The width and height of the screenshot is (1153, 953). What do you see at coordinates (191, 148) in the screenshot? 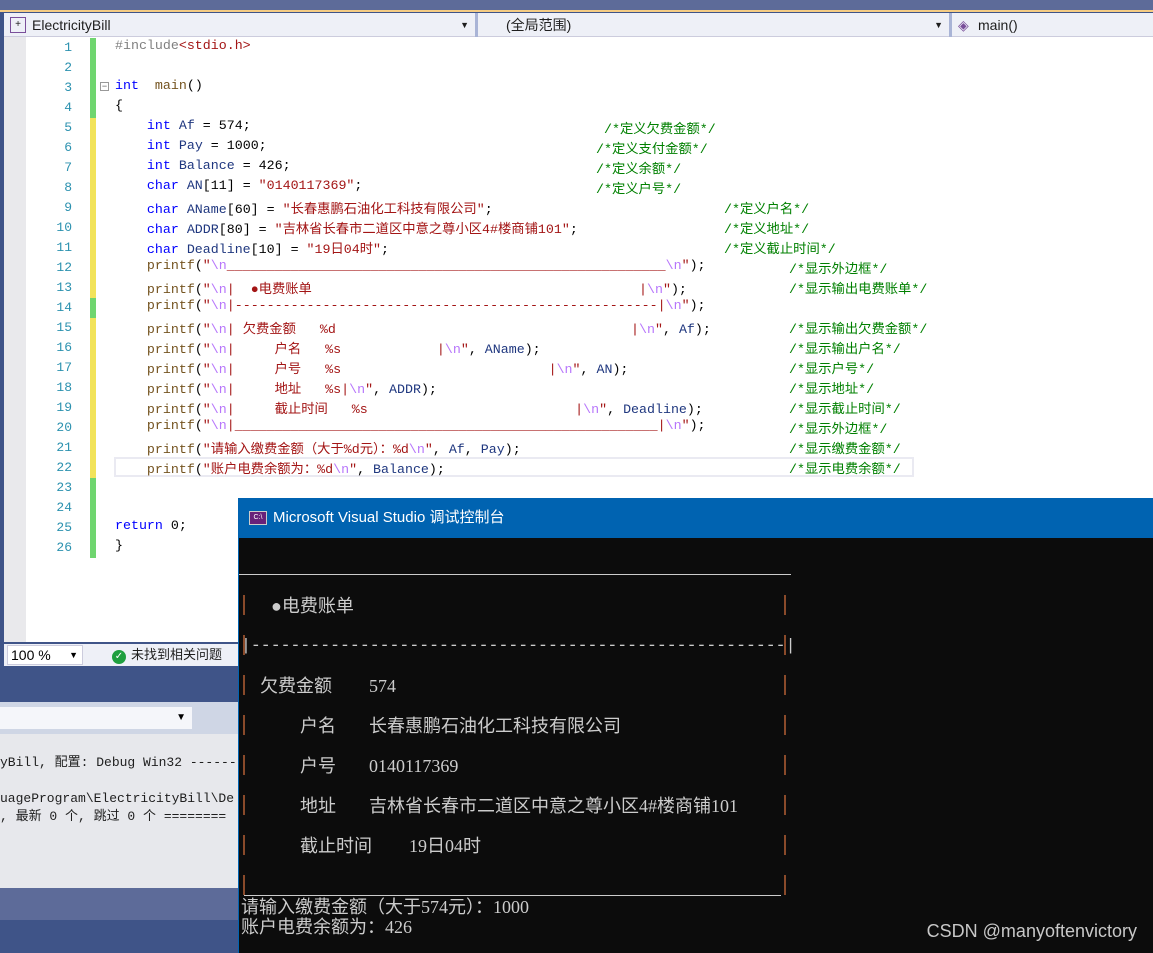
I see `code-line: int Pay = 1000;` at bounding box center [191, 148].